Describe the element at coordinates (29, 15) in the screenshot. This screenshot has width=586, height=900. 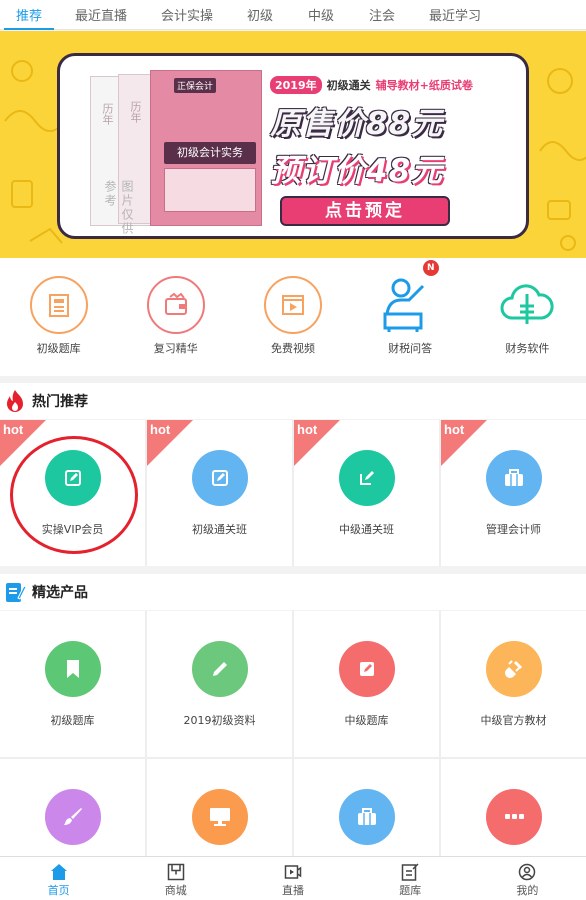
I see `tab-recommend: 推荐` at that location.